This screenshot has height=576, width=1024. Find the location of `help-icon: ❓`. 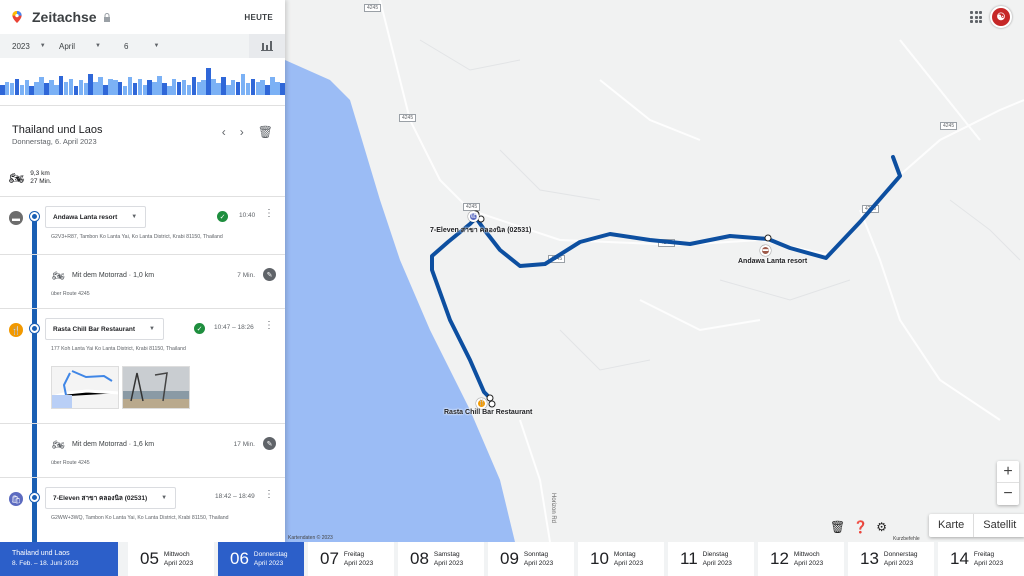

help-icon: ❓ is located at coordinates (860, 527).